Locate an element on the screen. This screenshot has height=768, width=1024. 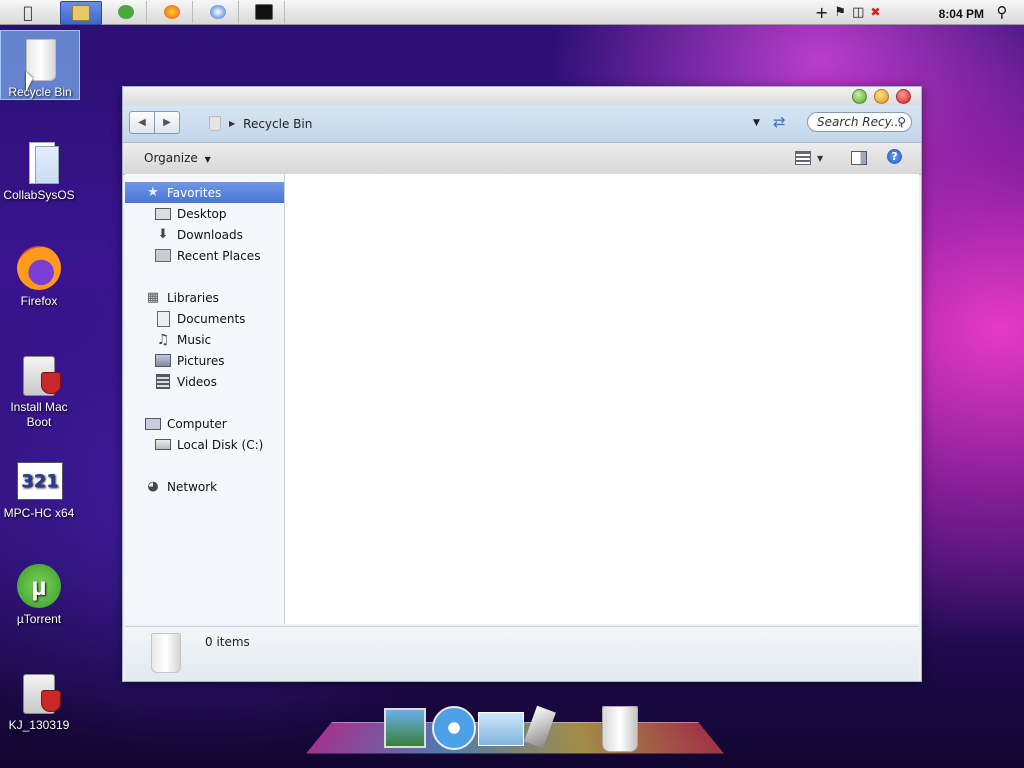
sidebar-item-music: ♫ Music is located at coordinates (204, 339).